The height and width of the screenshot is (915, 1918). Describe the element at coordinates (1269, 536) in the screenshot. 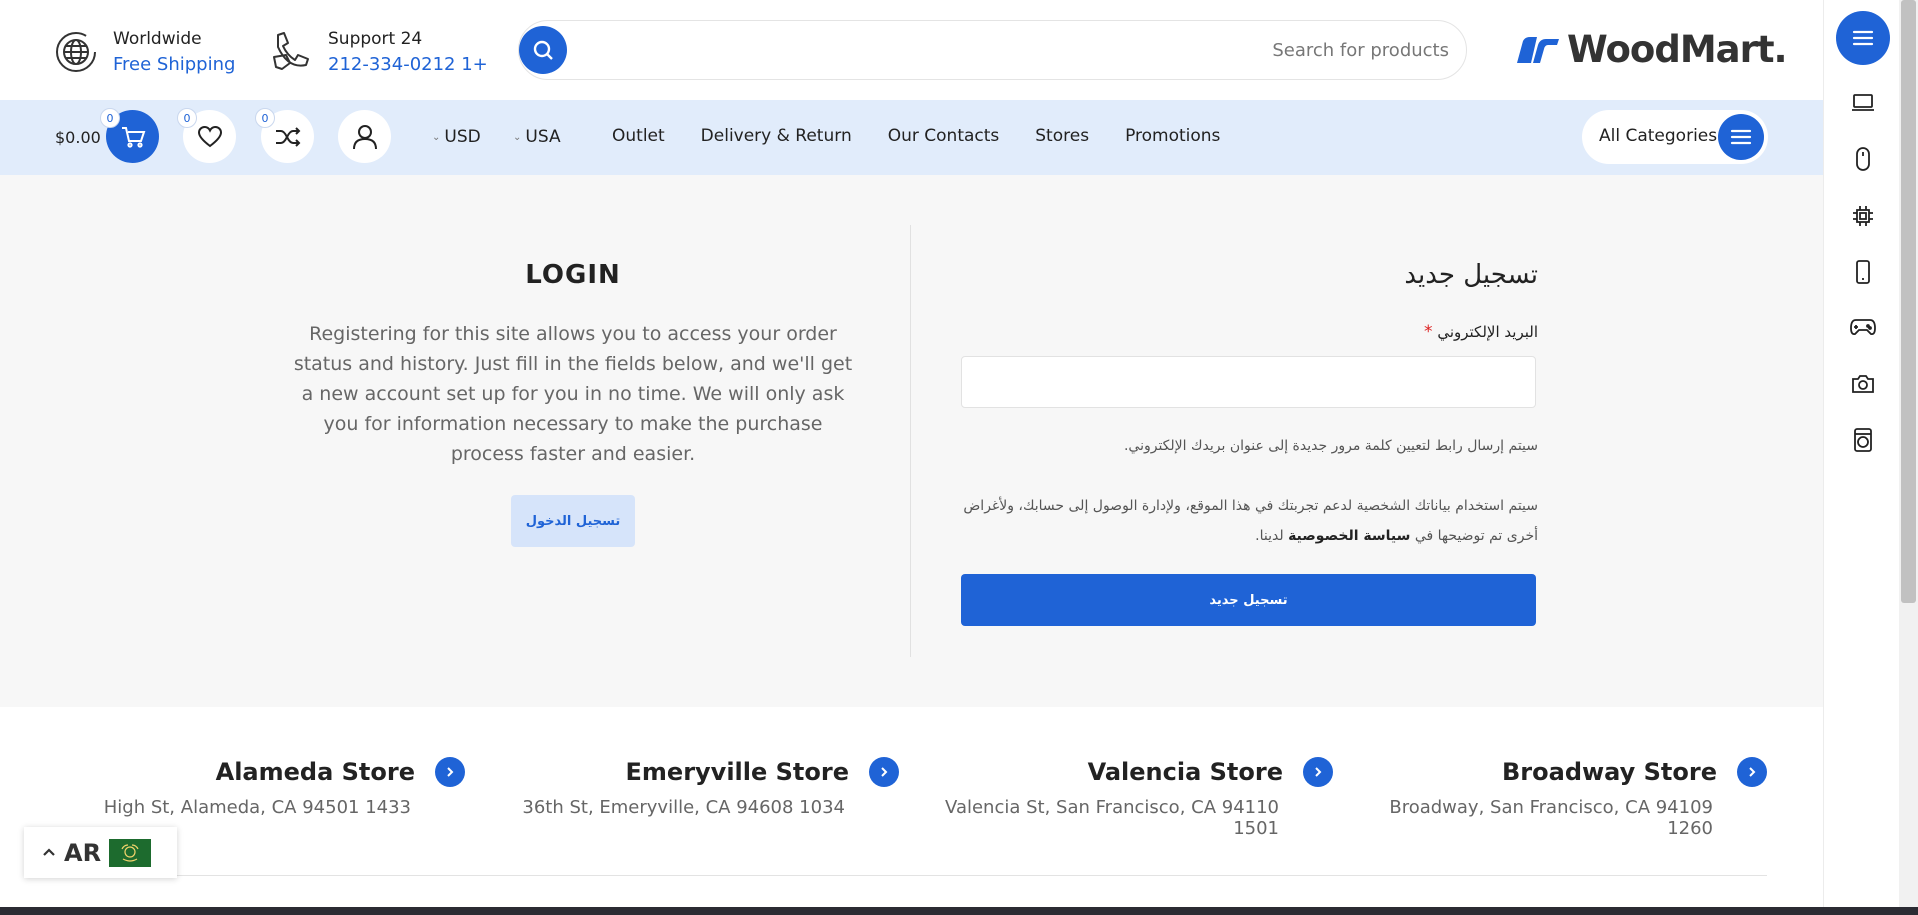

I see `privacy-text-2: لدينا.` at that location.